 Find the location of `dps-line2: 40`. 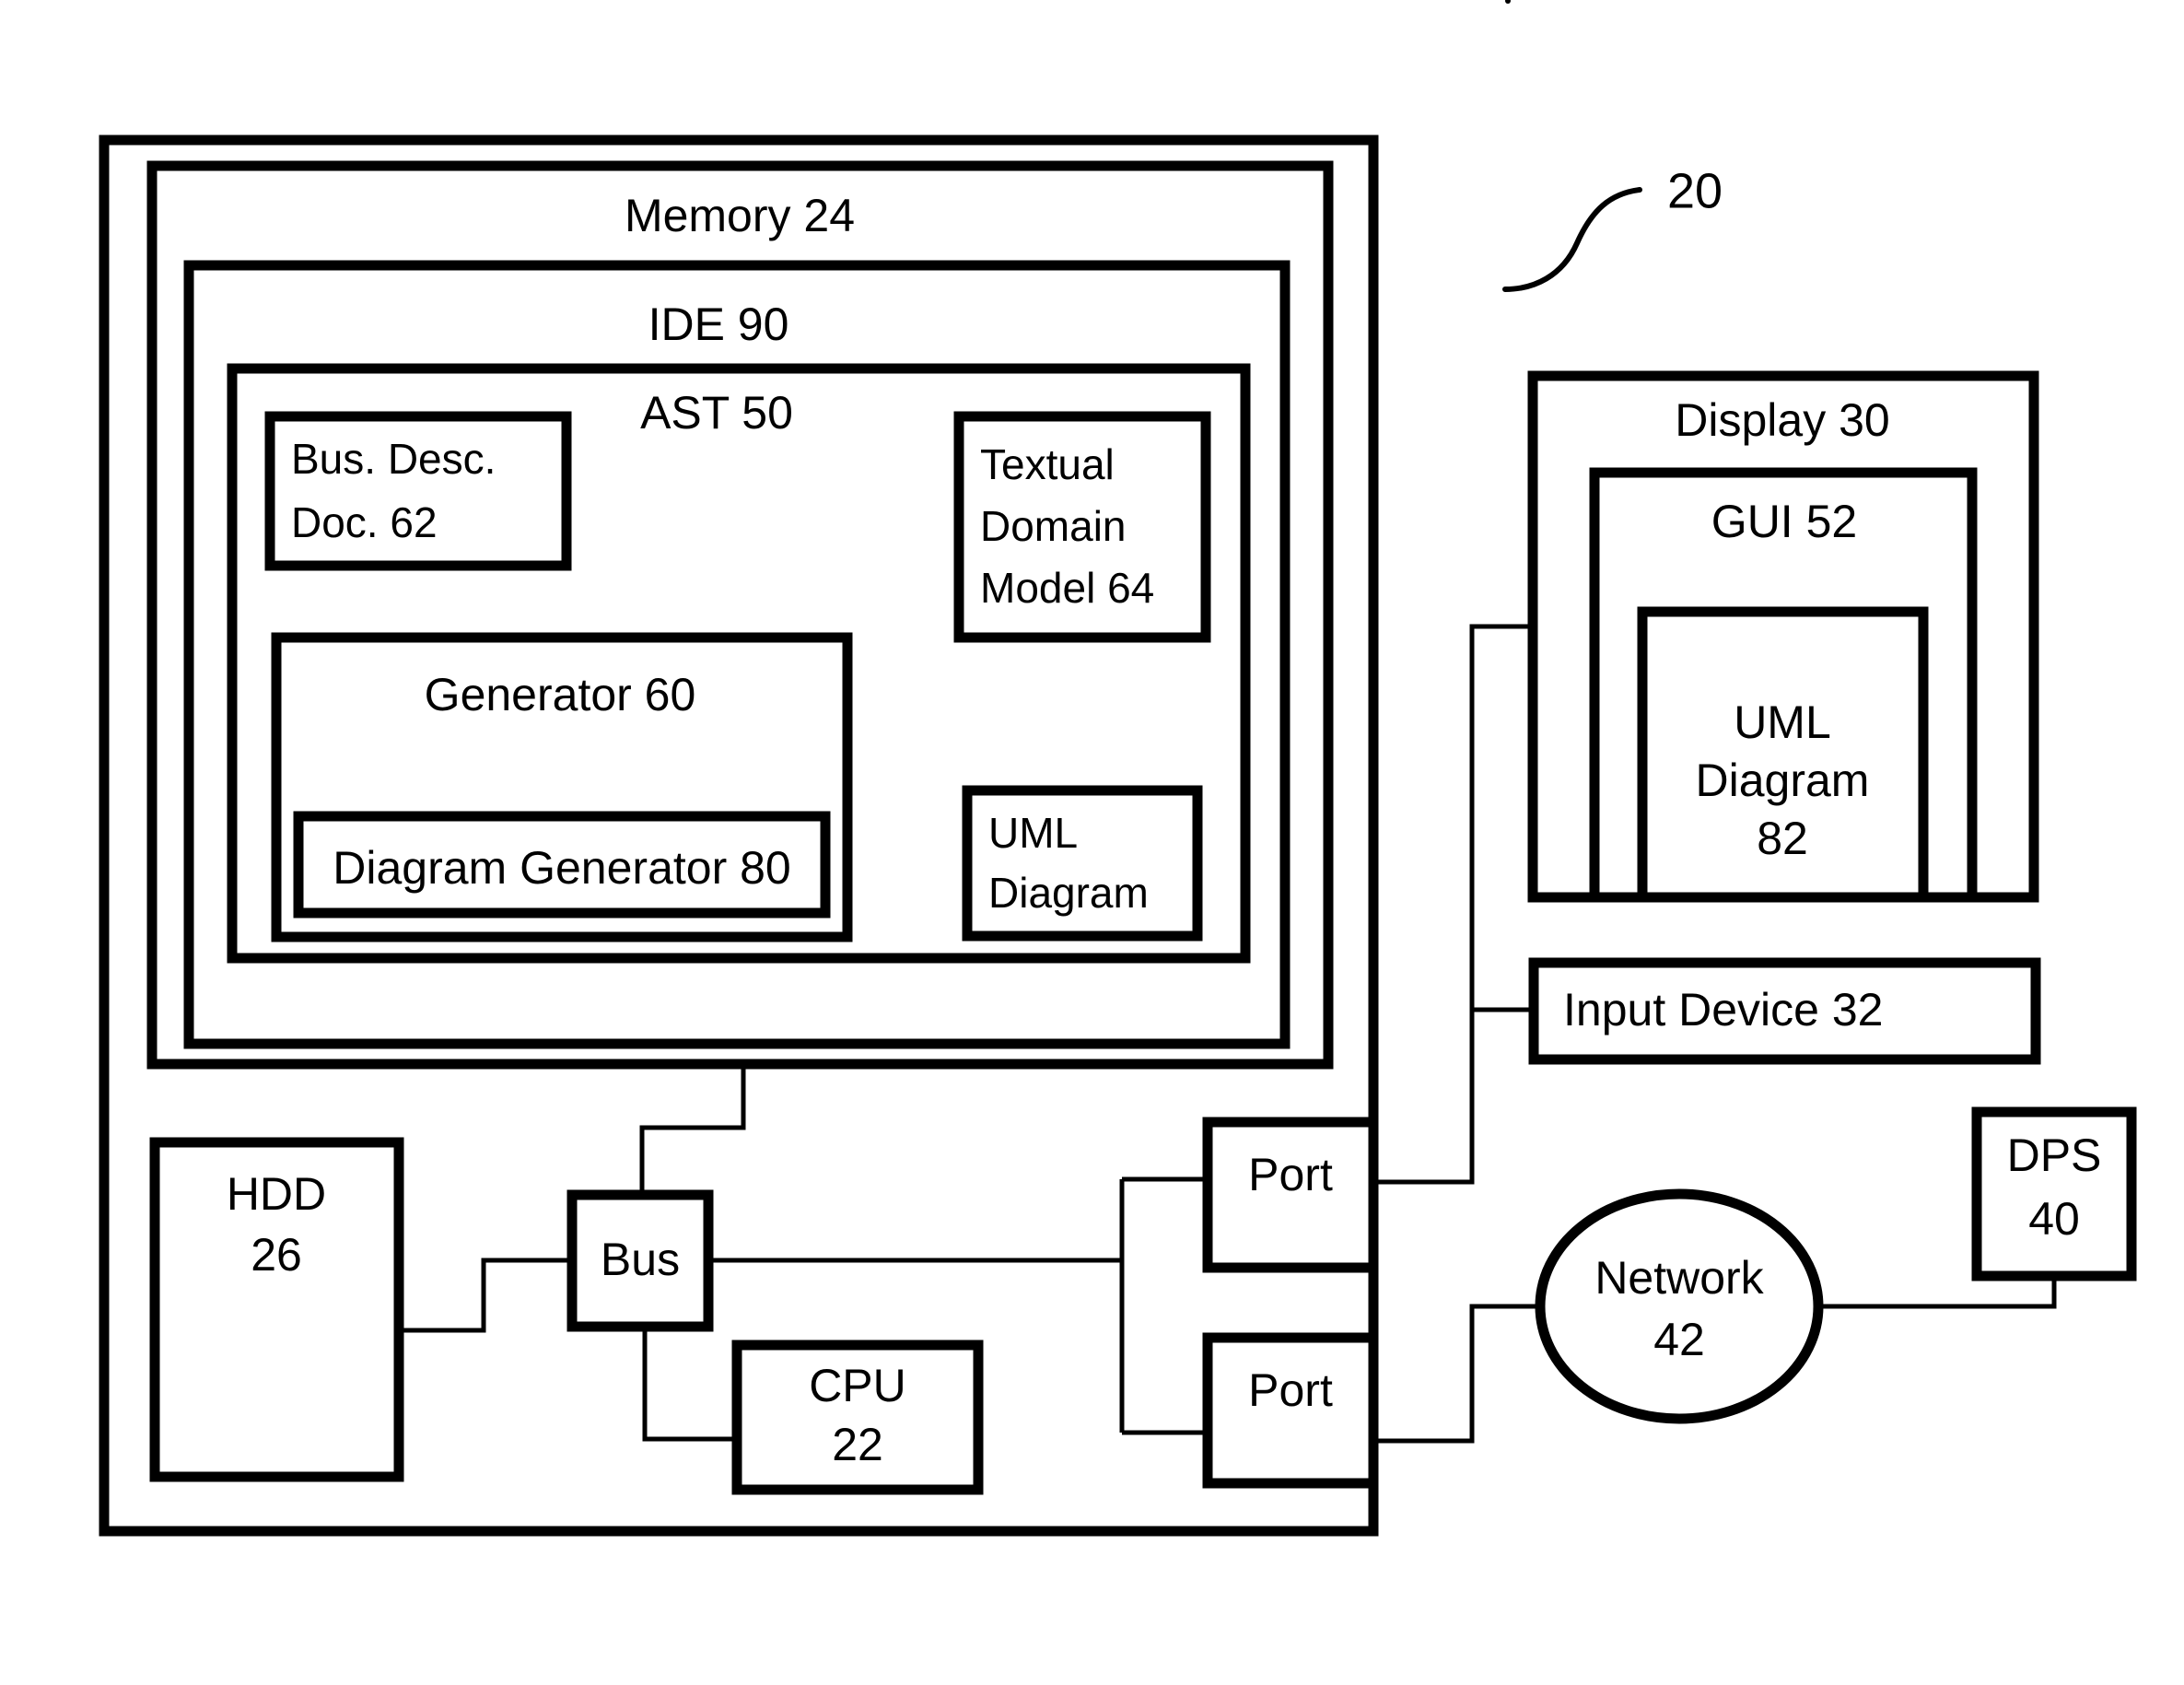

dps-line2: 40 is located at coordinates (2054, 1219).